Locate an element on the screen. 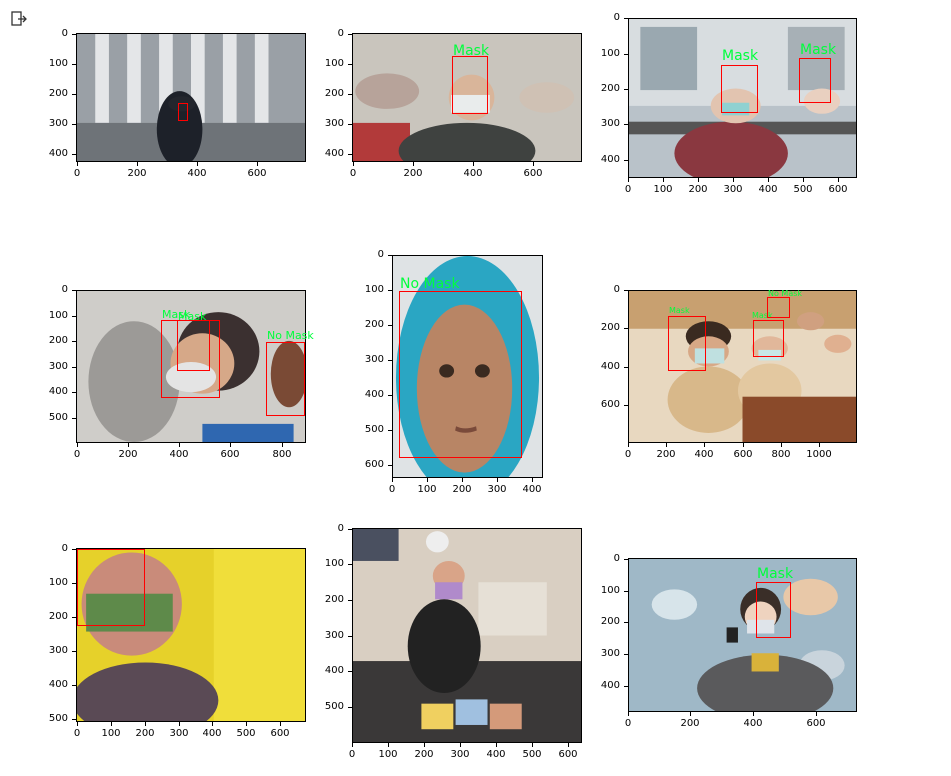 The height and width of the screenshot is (776, 951). x-tick-label: 800 is located at coordinates (282, 454).